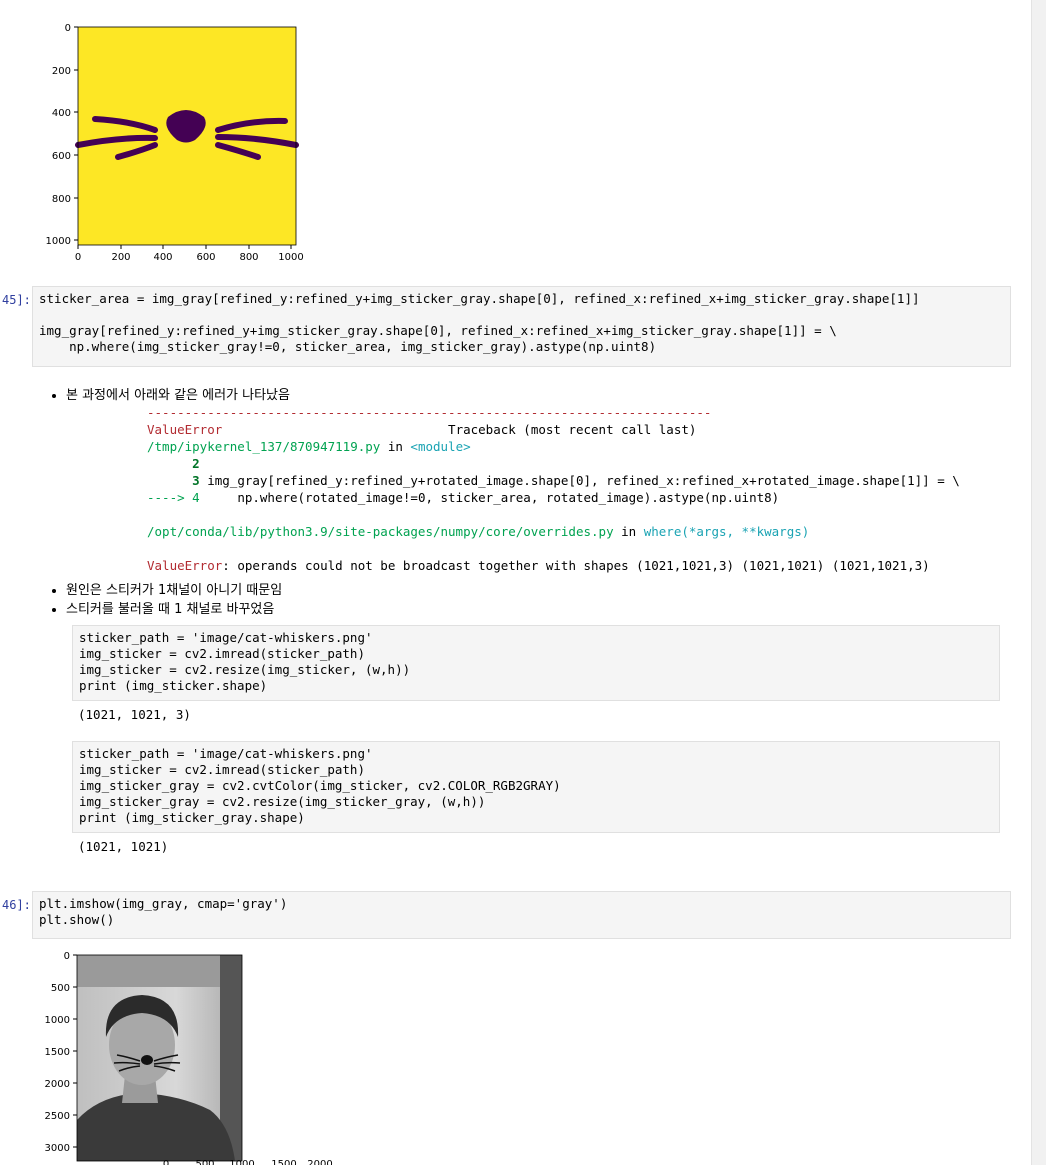 The height and width of the screenshot is (1165, 1046). What do you see at coordinates (319, 1162) in the screenshot?
I see `x-tick-label: 2000` at bounding box center [319, 1162].